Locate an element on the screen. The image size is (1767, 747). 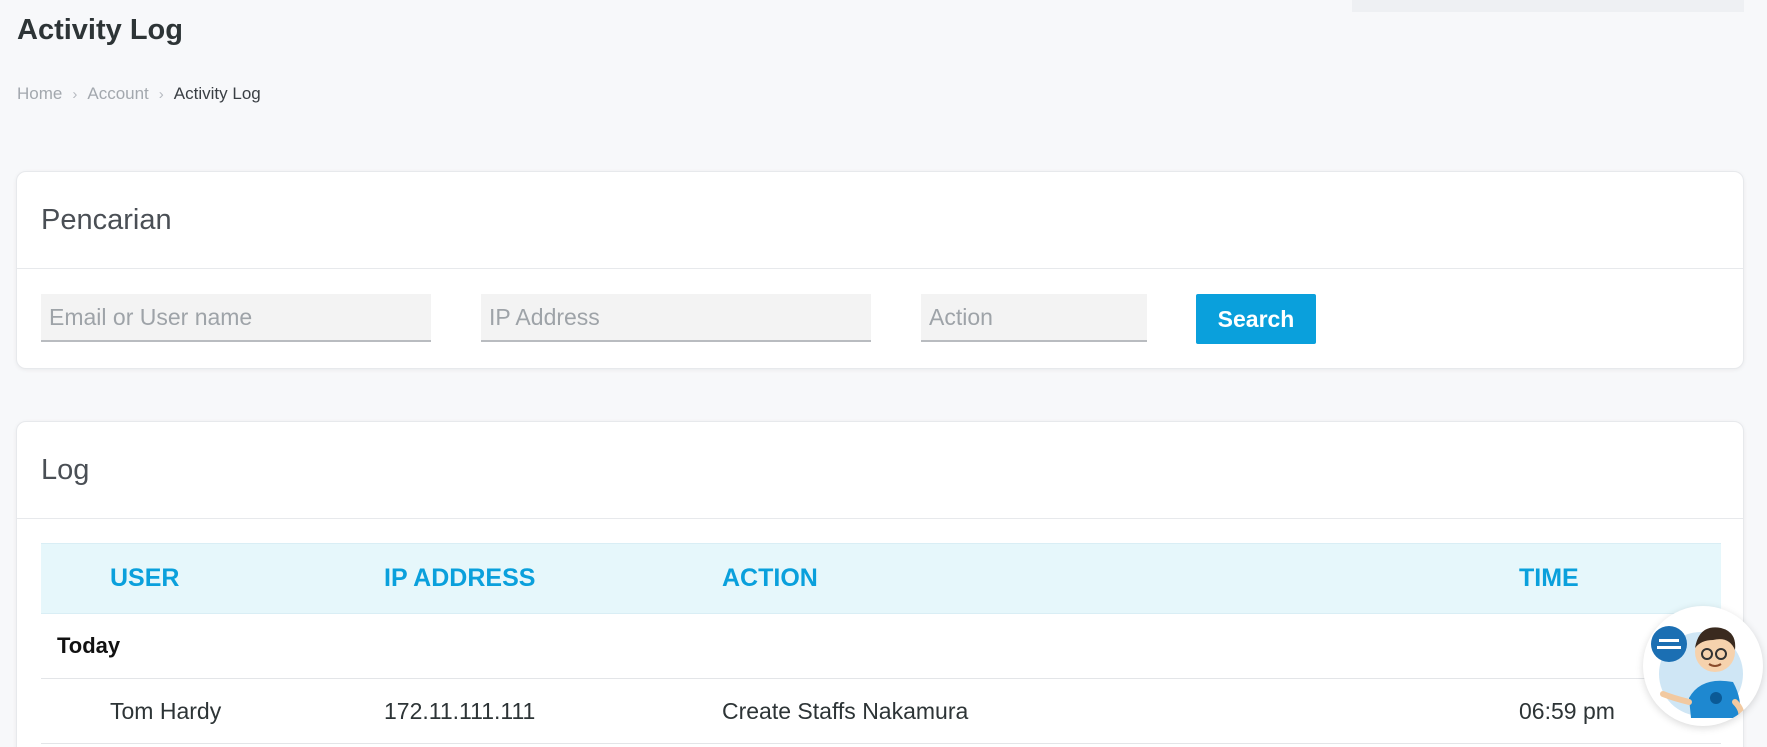
group-row: Today is located at coordinates (881, 646).